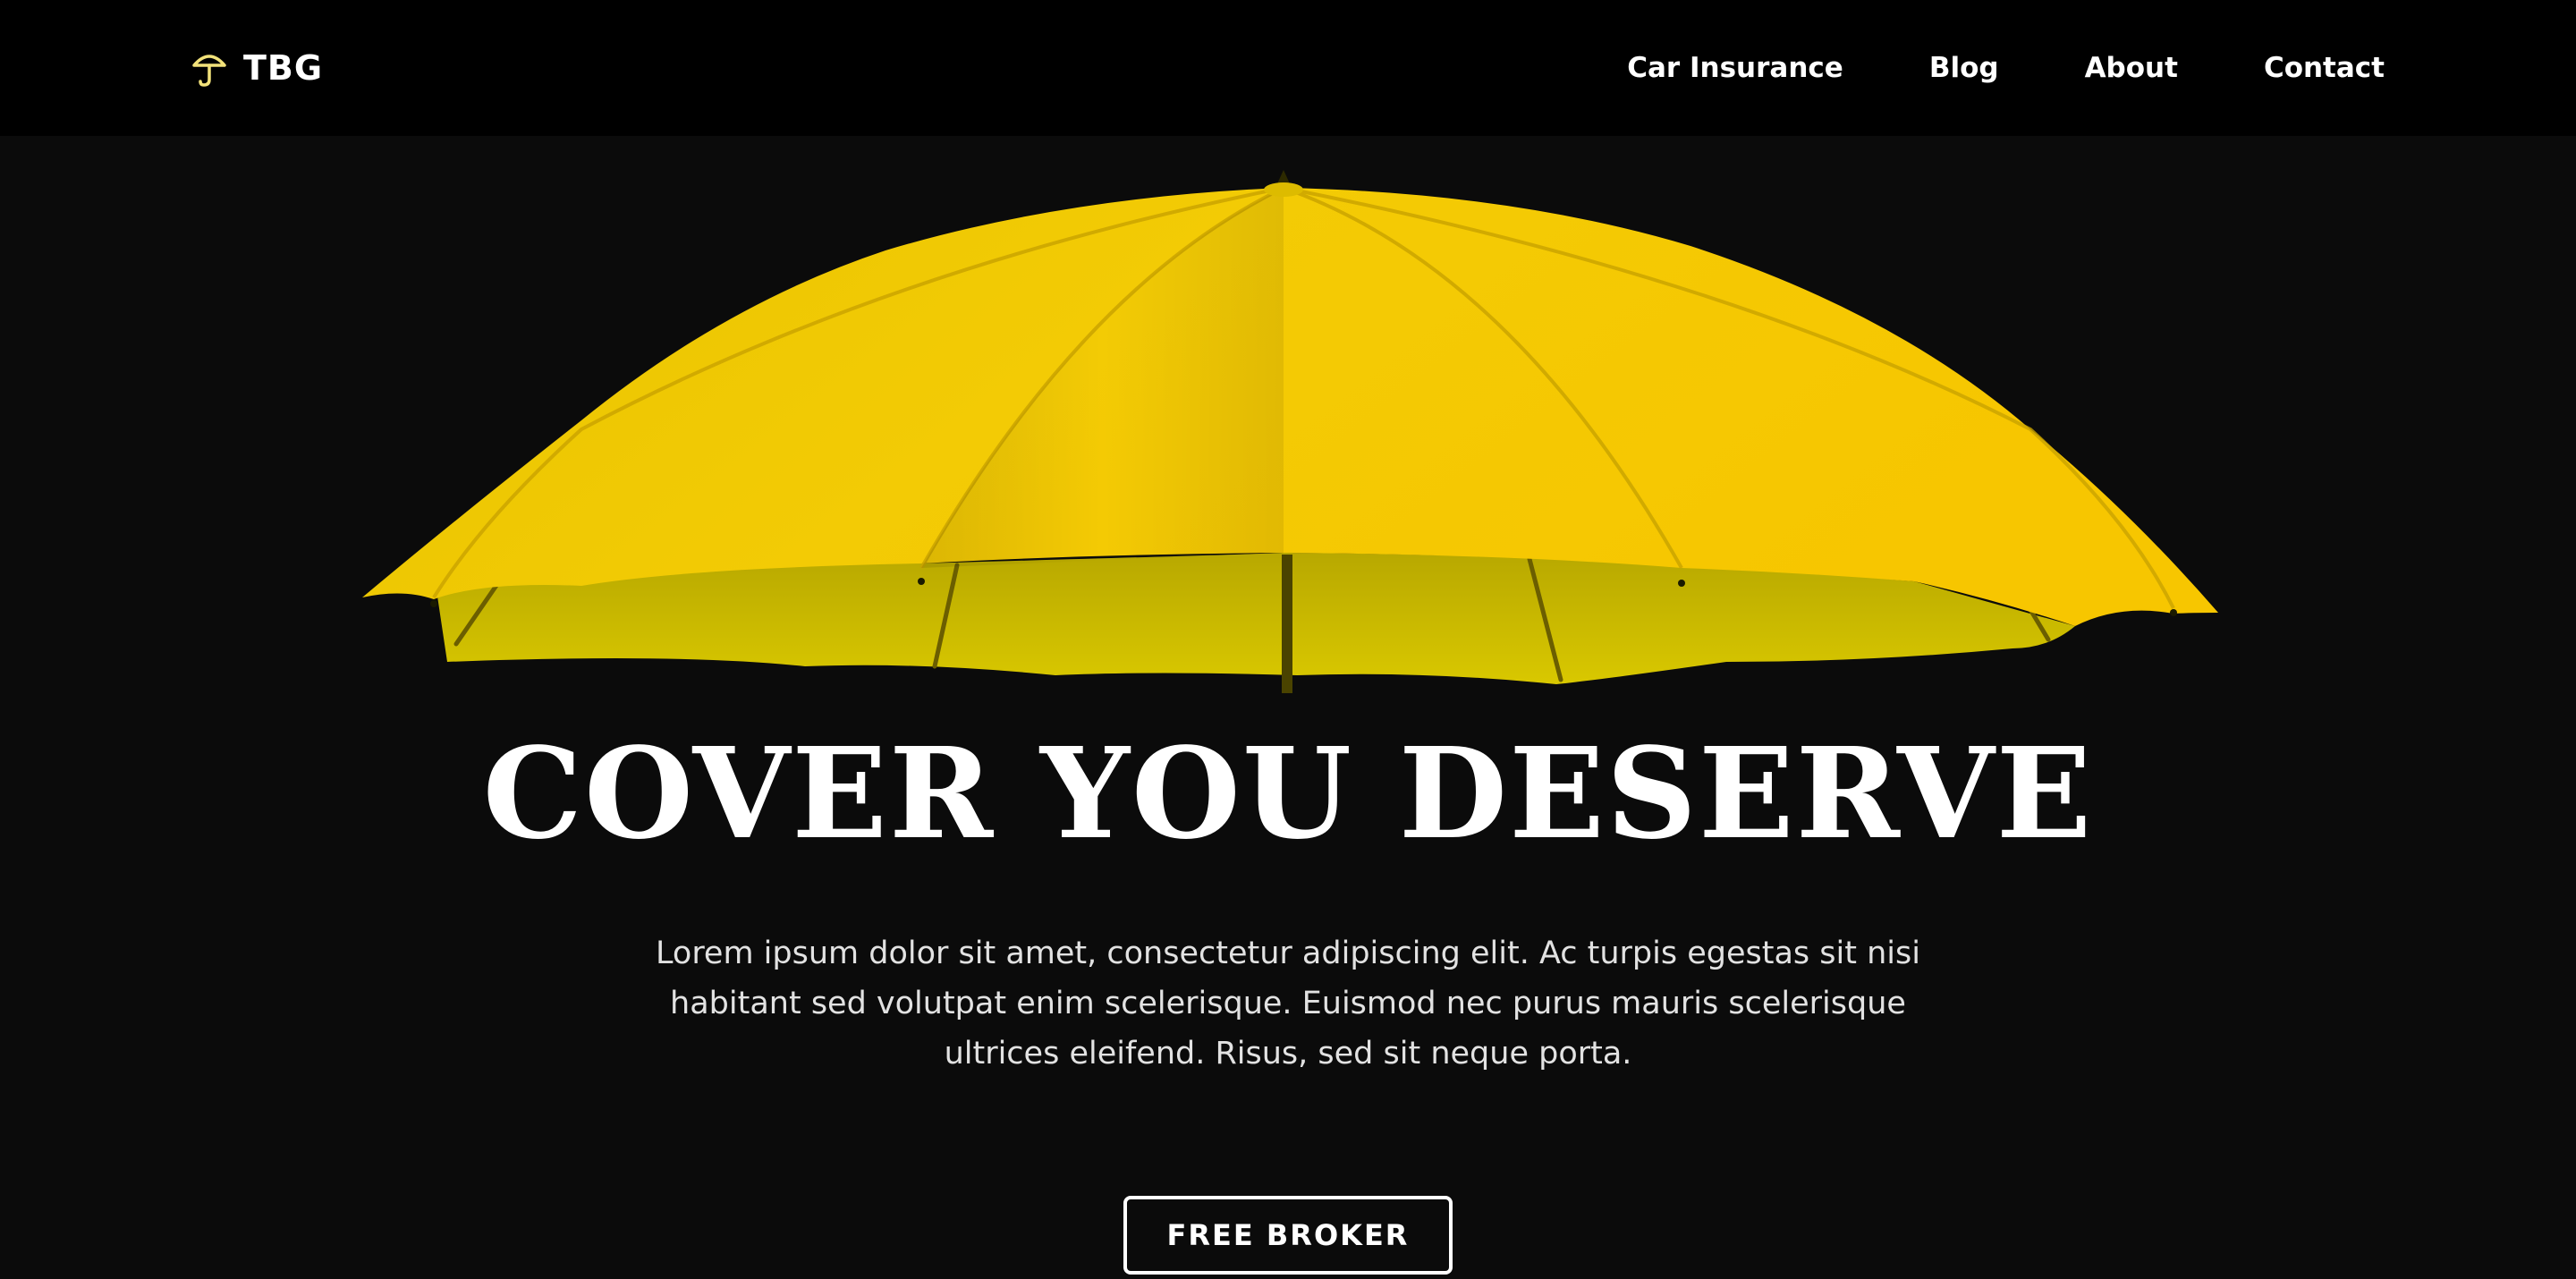 Image resolution: width=2576 pixels, height=1279 pixels. I want to click on nav-item-about: About, so click(2131, 68).